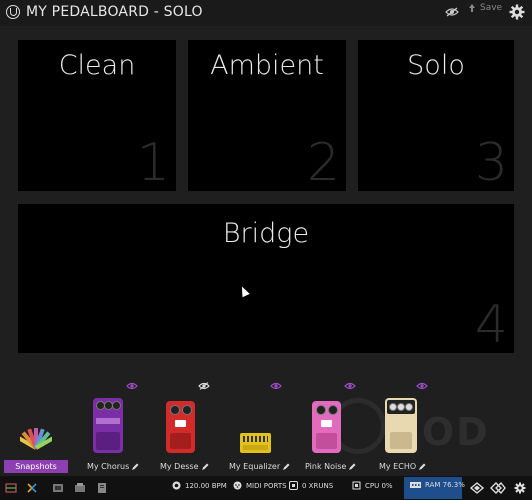 Image resolution: width=532 pixels, height=500 pixels. What do you see at coordinates (179, 466) in the screenshot?
I see `pedal-name: My Desse` at bounding box center [179, 466].